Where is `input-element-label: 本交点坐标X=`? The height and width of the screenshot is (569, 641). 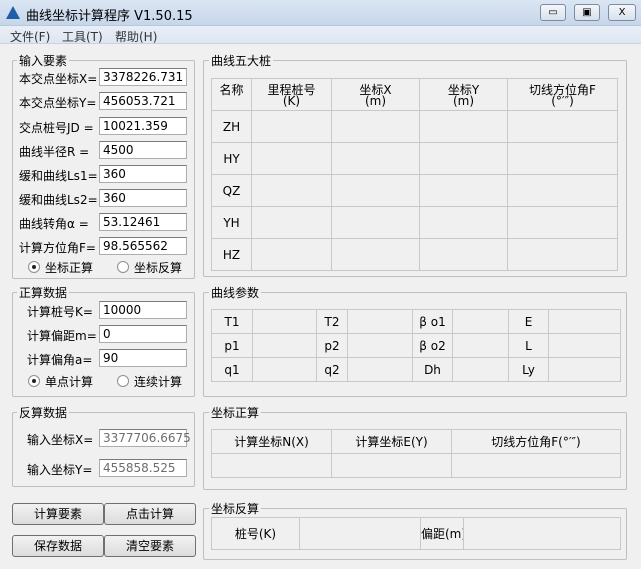 input-element-label: 本交点坐标X= is located at coordinates (58, 79).